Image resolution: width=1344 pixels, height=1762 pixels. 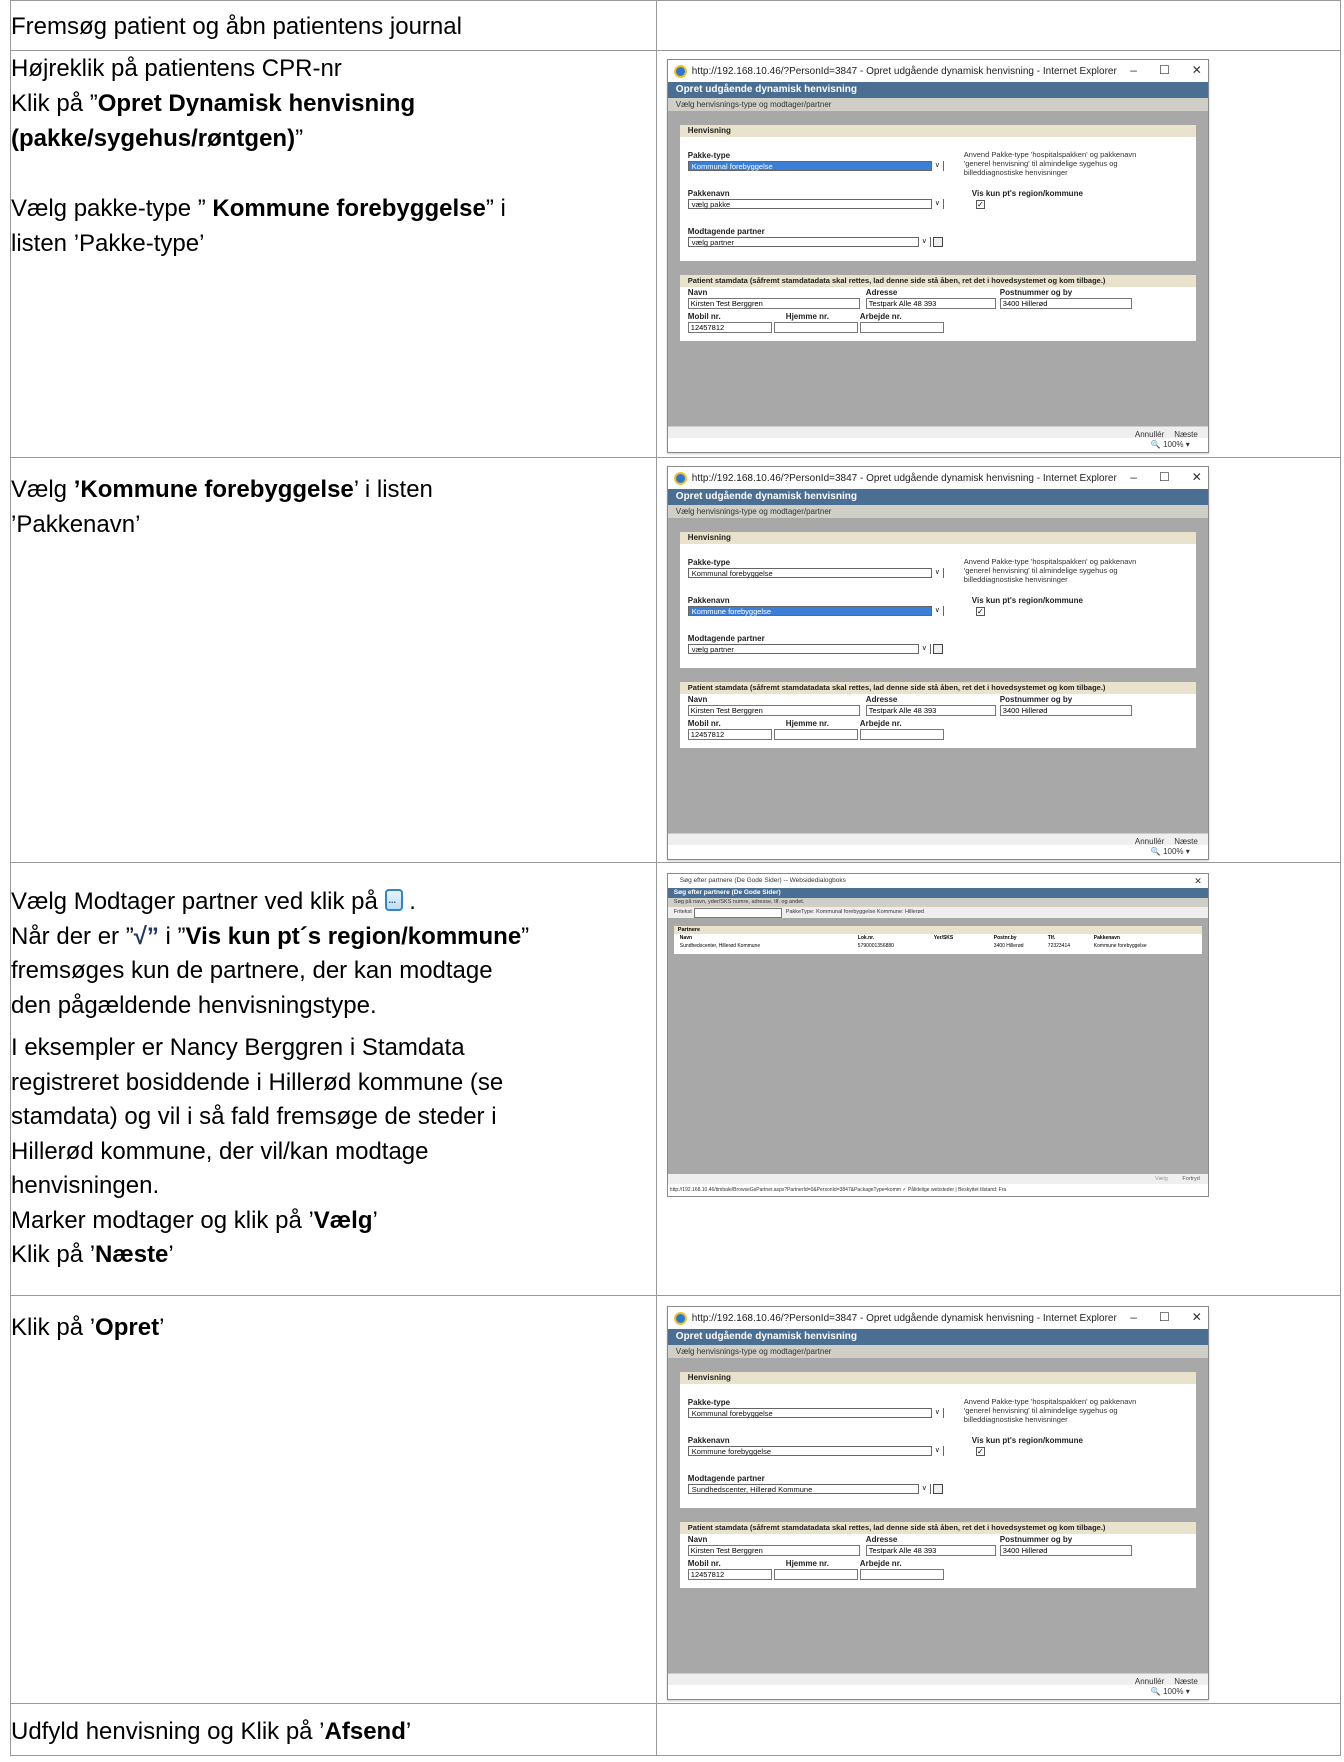 What do you see at coordinates (880, 1563) in the screenshot?
I see `arbejde-label: Arbejde nr.` at bounding box center [880, 1563].